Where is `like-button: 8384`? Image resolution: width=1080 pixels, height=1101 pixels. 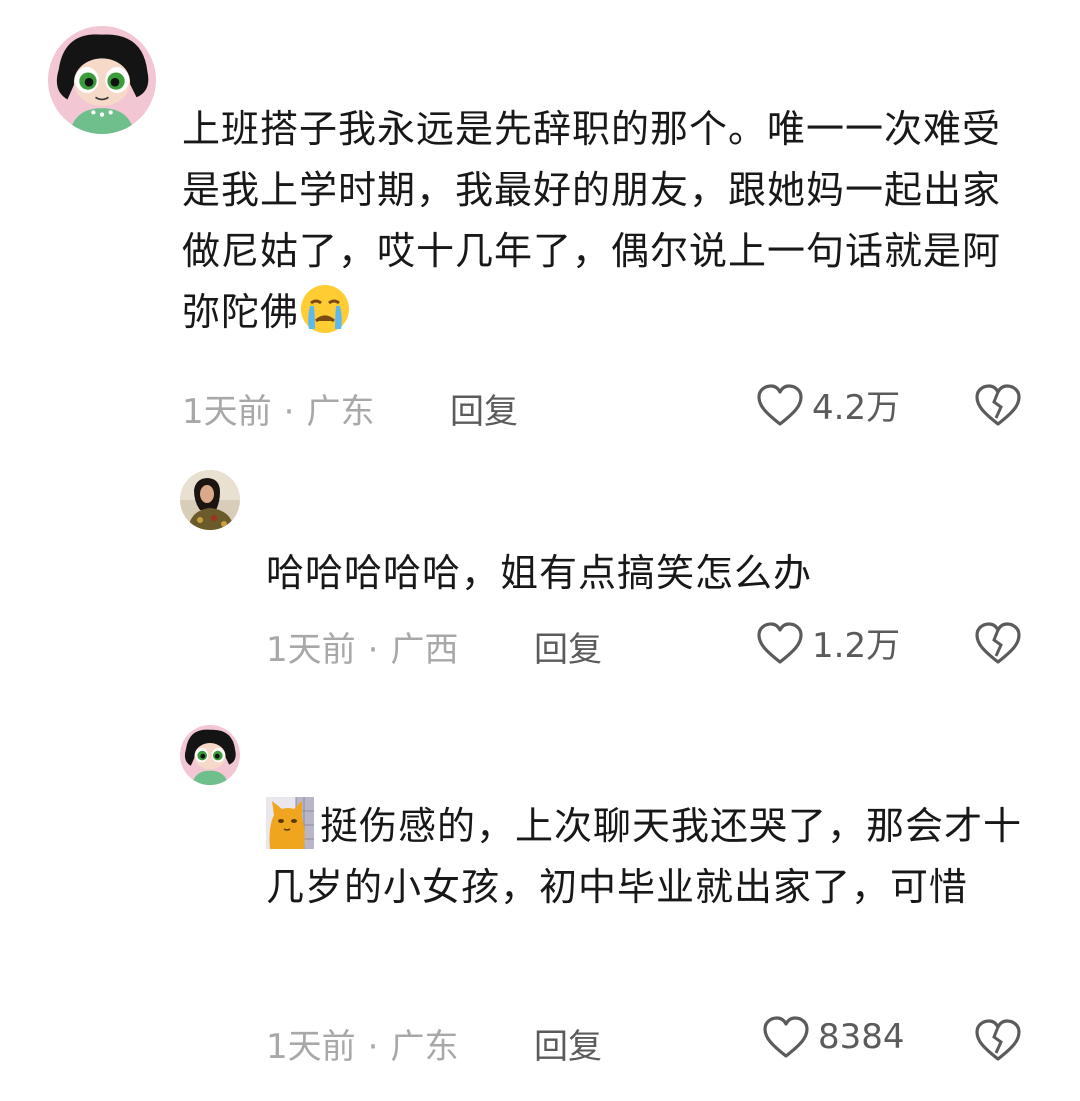
like-button: 8384 is located at coordinates (833, 1037).